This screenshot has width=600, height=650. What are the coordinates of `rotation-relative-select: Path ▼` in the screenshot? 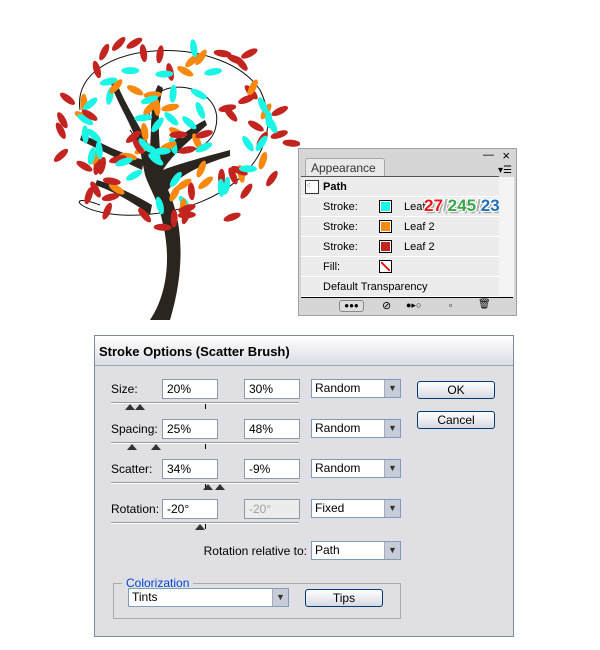 It's located at (356, 550).